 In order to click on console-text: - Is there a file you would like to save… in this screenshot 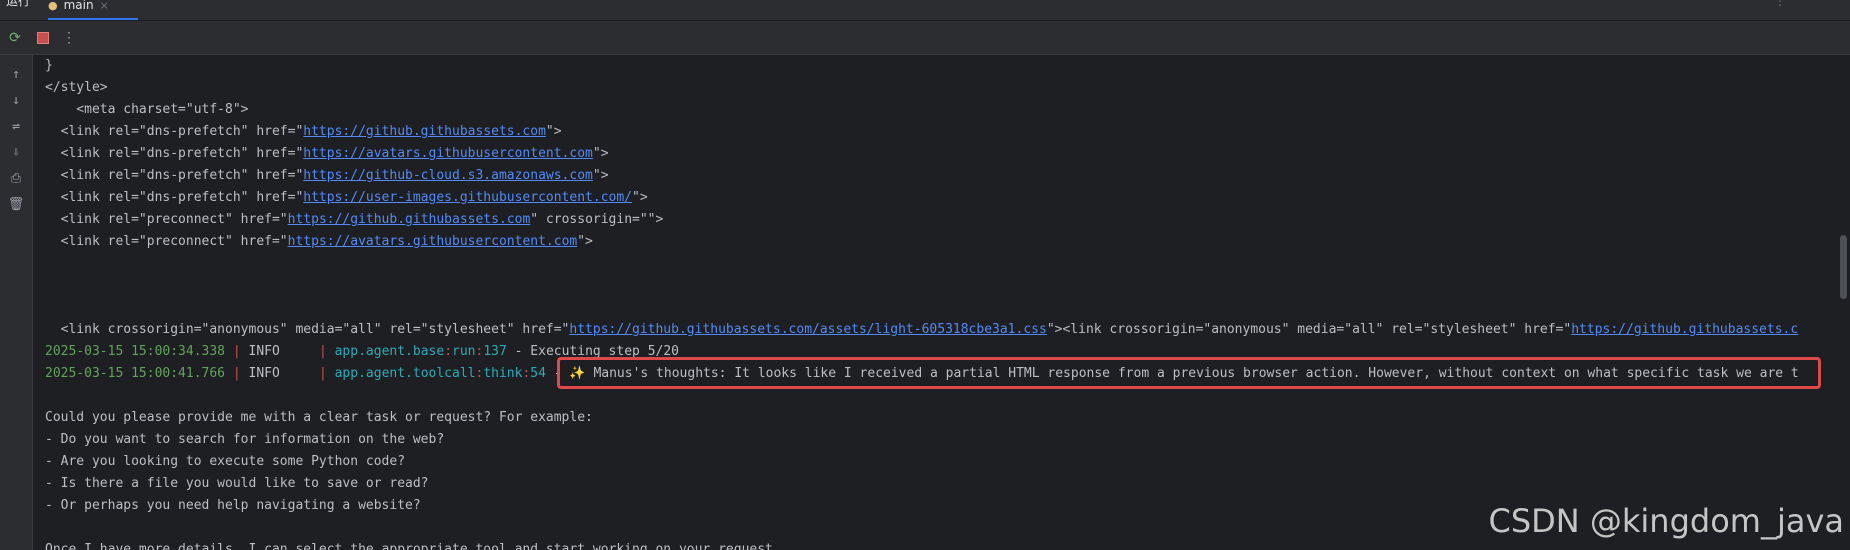, I will do `click(237, 483)`.